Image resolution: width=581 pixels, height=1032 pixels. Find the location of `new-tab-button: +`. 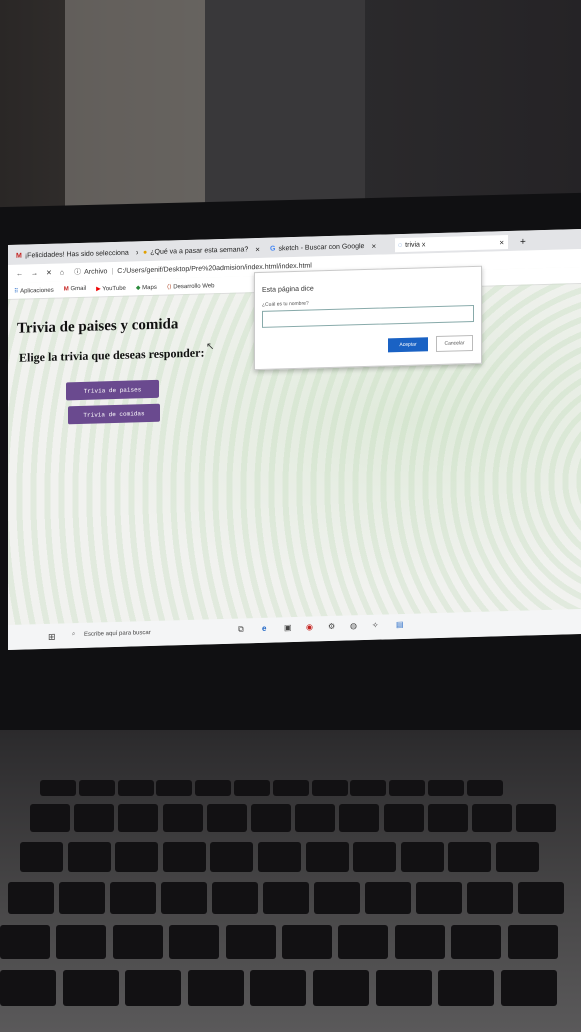

new-tab-button: + is located at coordinates (523, 242).